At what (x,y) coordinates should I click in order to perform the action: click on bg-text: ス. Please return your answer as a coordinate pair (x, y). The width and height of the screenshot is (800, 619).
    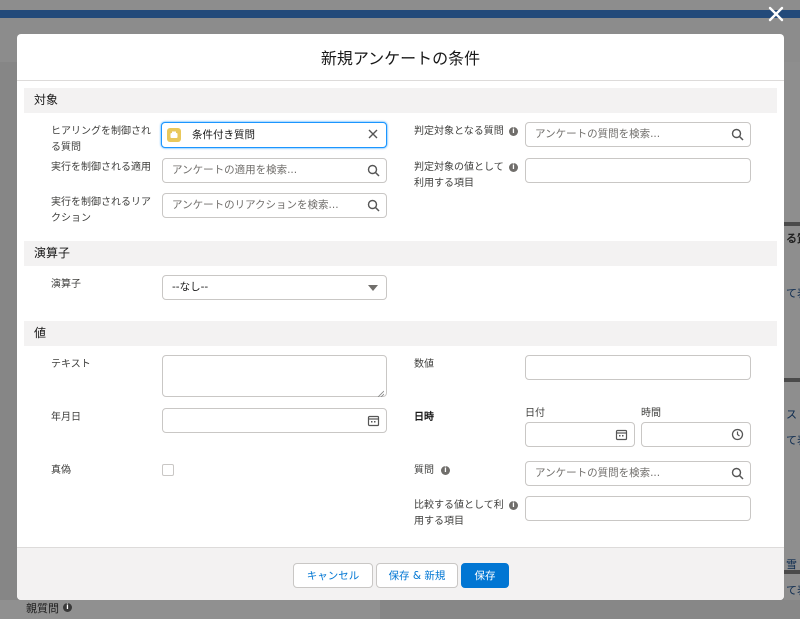
    Looking at the image, I should click on (791, 414).